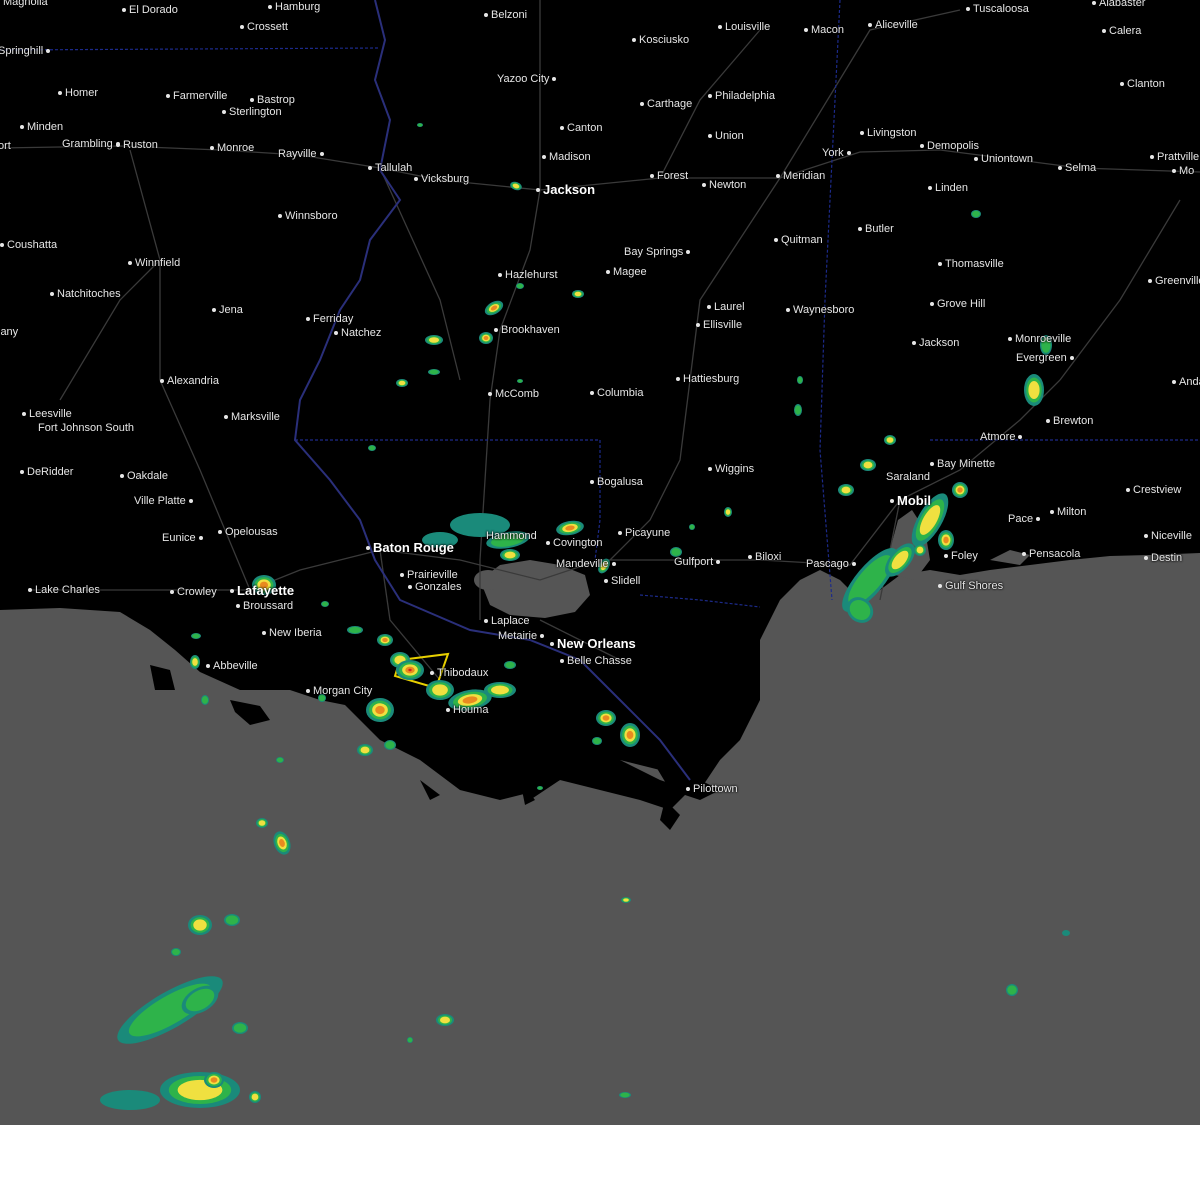 The height and width of the screenshot is (1200, 1200). I want to click on city-label-thibodaux: Thibodaux, so click(459, 673).